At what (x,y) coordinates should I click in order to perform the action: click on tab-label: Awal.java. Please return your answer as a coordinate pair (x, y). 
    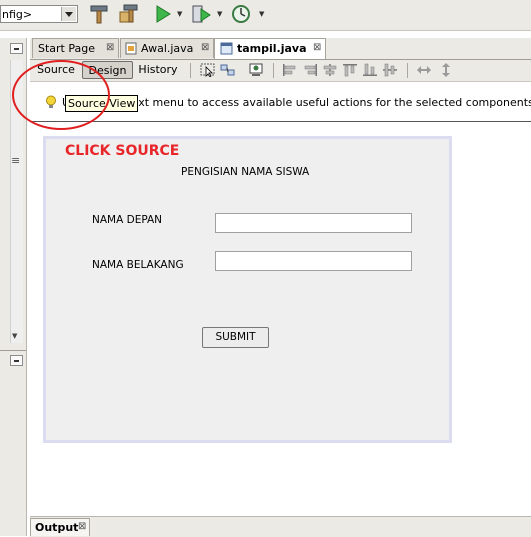
    Looking at the image, I should click on (167, 48).